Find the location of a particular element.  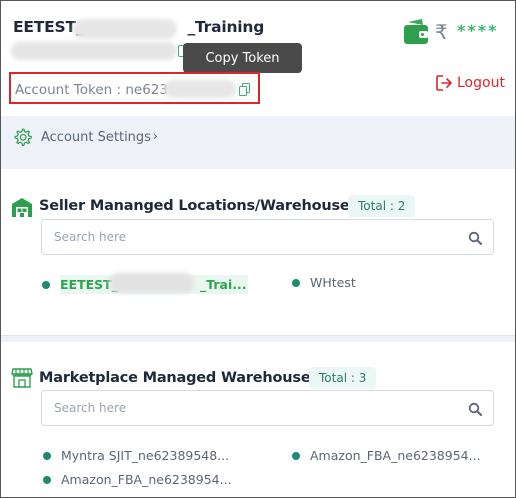

seller-search-input: Search here is located at coordinates (267, 237).